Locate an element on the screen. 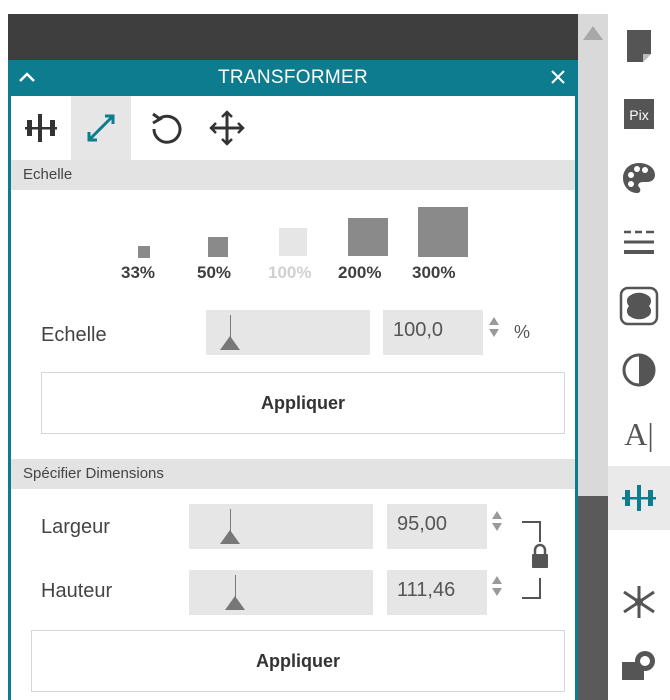 The image size is (670, 700). toolbar-pixscan: Pix is located at coordinates (639, 114).